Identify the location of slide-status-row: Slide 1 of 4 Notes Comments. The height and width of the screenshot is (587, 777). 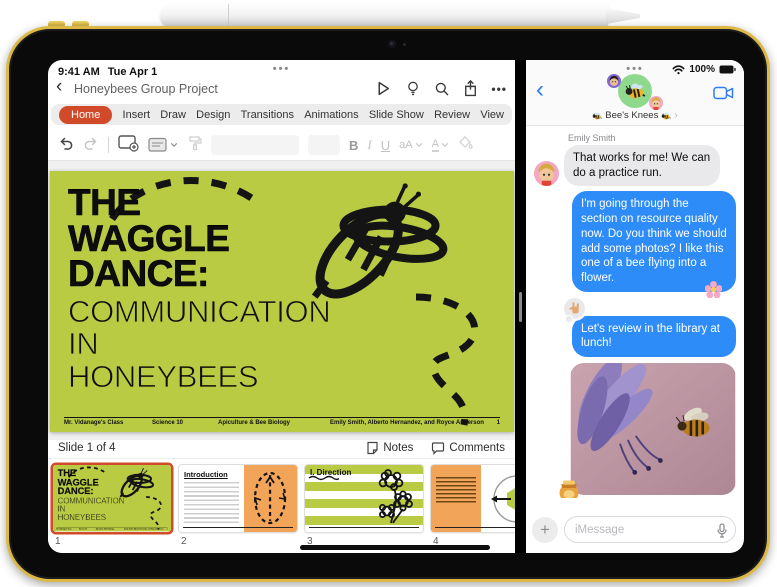
(281, 449).